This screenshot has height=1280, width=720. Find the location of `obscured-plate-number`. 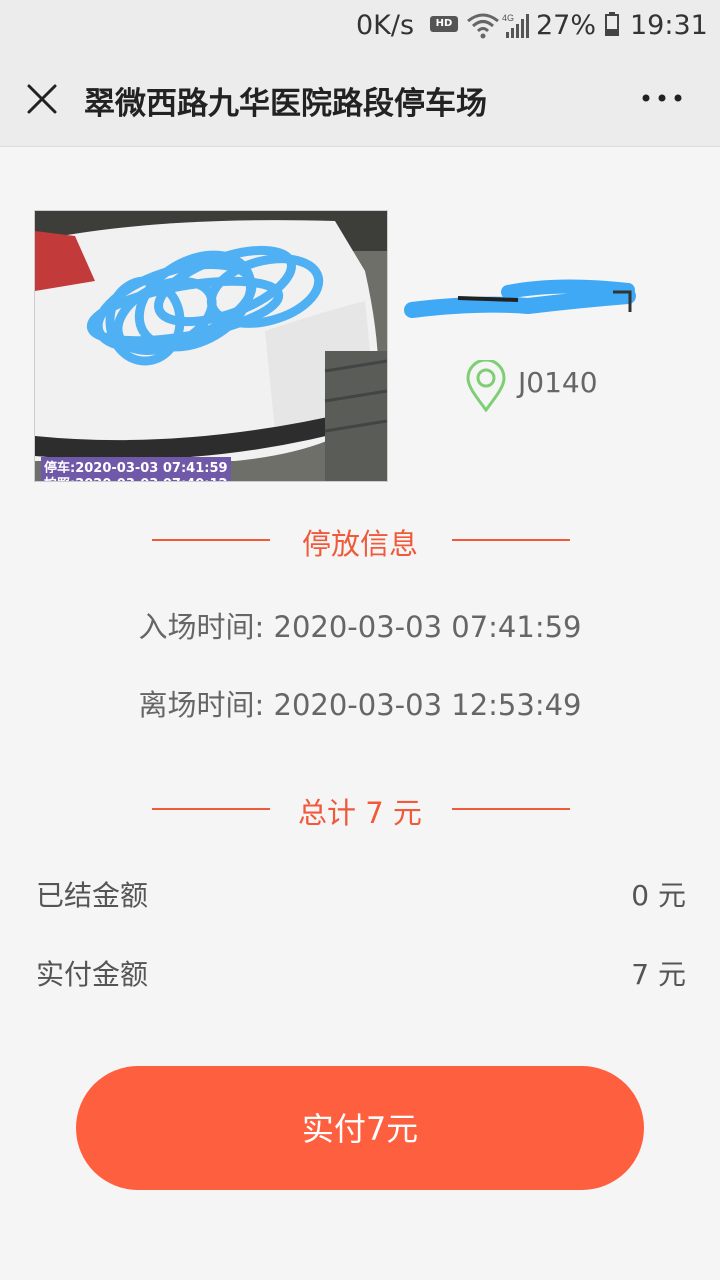

obscured-plate-number is located at coordinates (520, 298).